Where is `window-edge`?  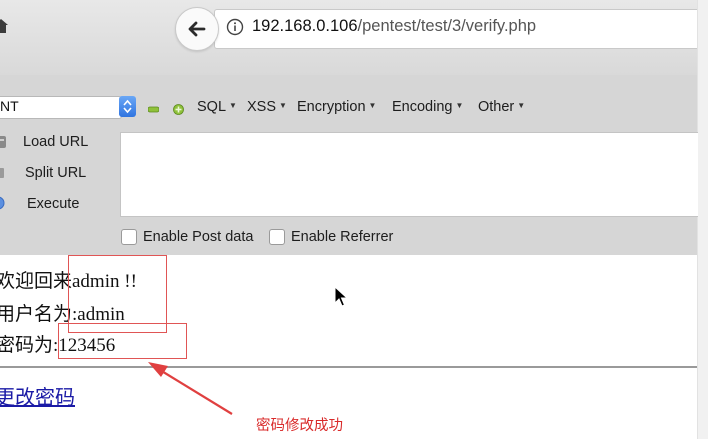
window-edge is located at coordinates (702, 219).